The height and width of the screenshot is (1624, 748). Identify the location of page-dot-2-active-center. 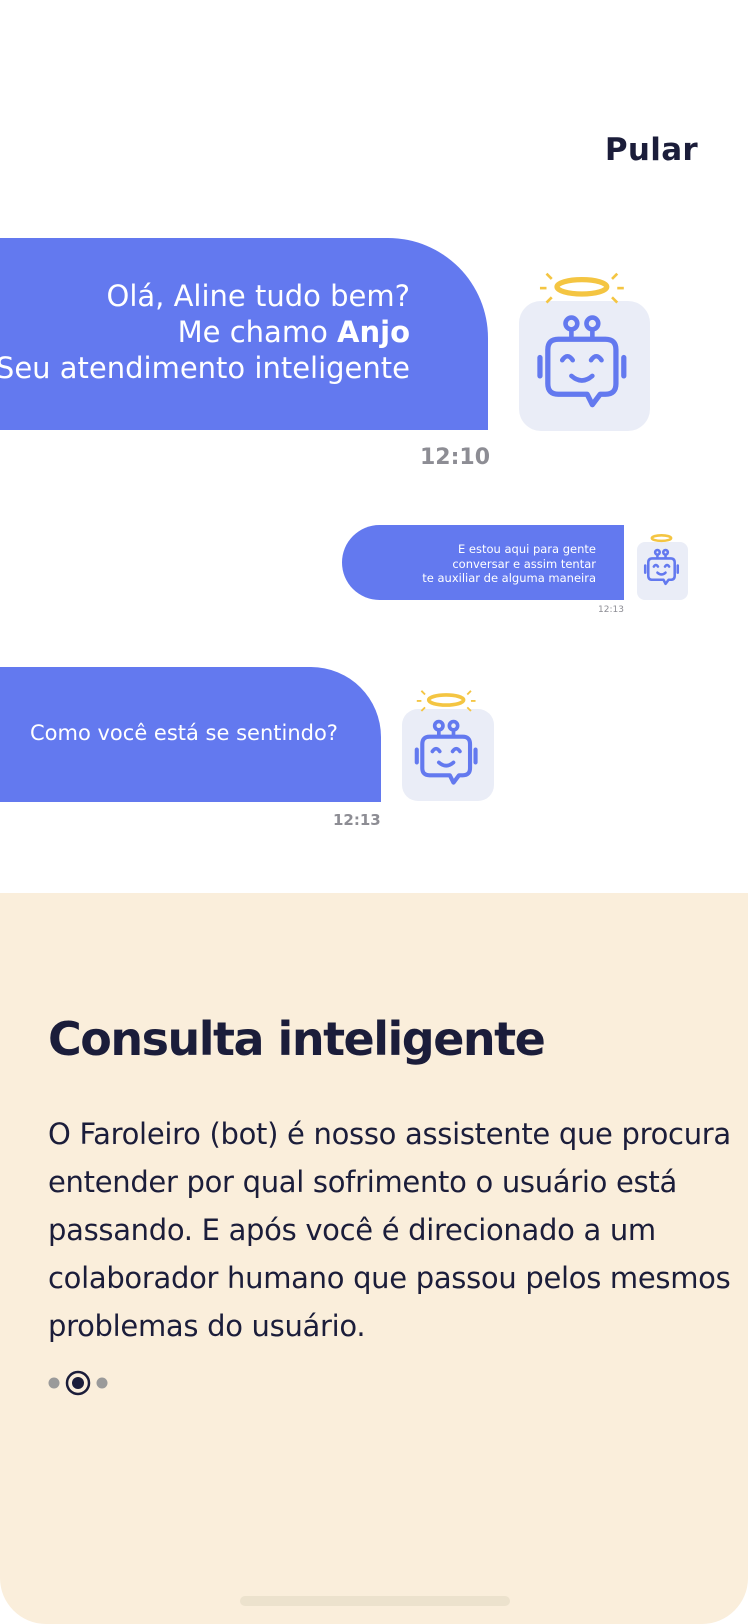
(78, 1383).